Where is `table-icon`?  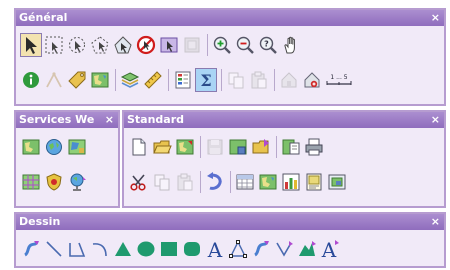 table-icon is located at coordinates (245, 182).